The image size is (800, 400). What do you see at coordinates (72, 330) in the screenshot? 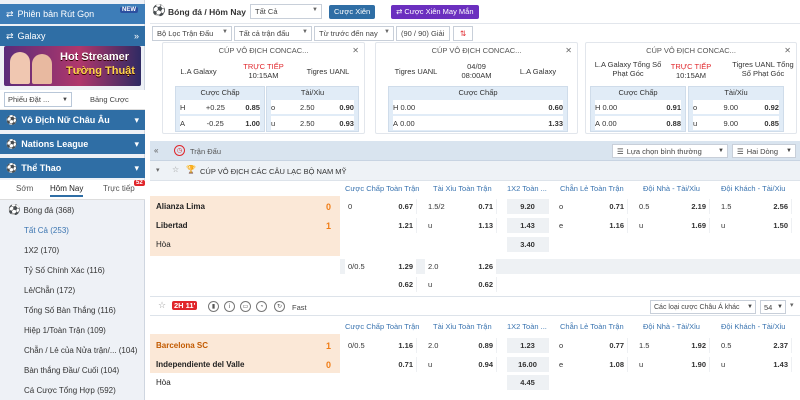
I see `menu-item-ht-ft: Hiệp 1/Toàn Trận (109)` at bounding box center [72, 330].